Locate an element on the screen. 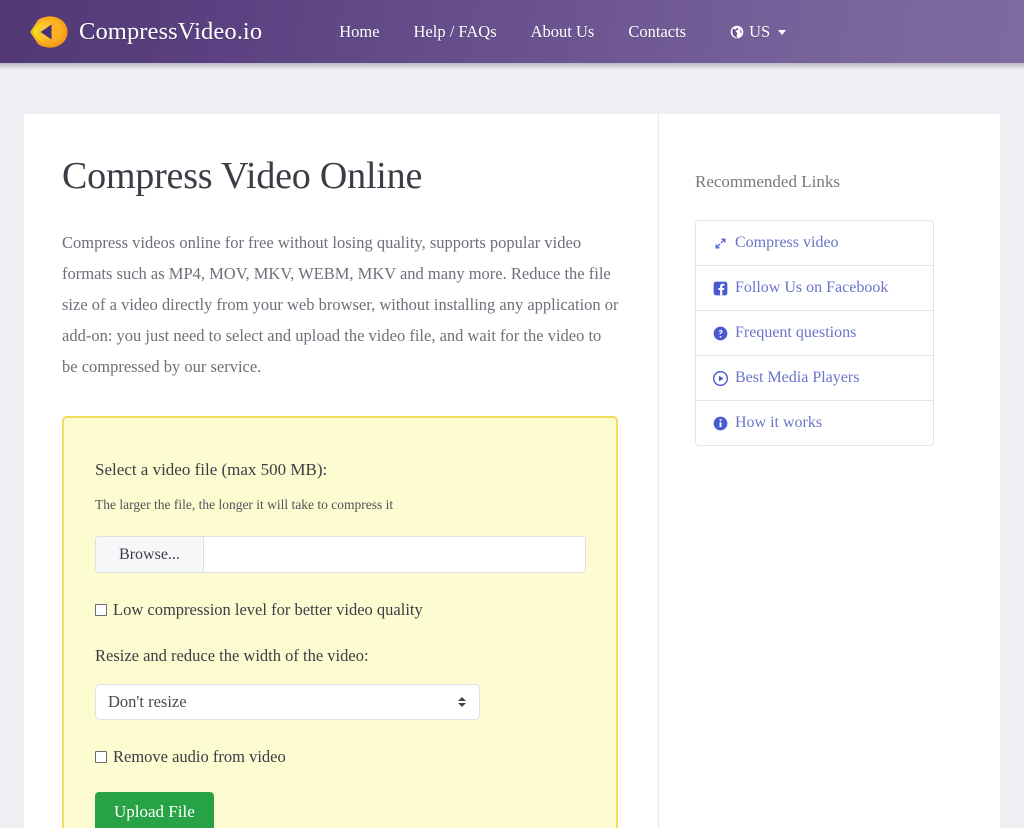 Image resolution: width=1024 pixels, height=828 pixels. brand-title: CompressVideo.io is located at coordinates (171, 31).